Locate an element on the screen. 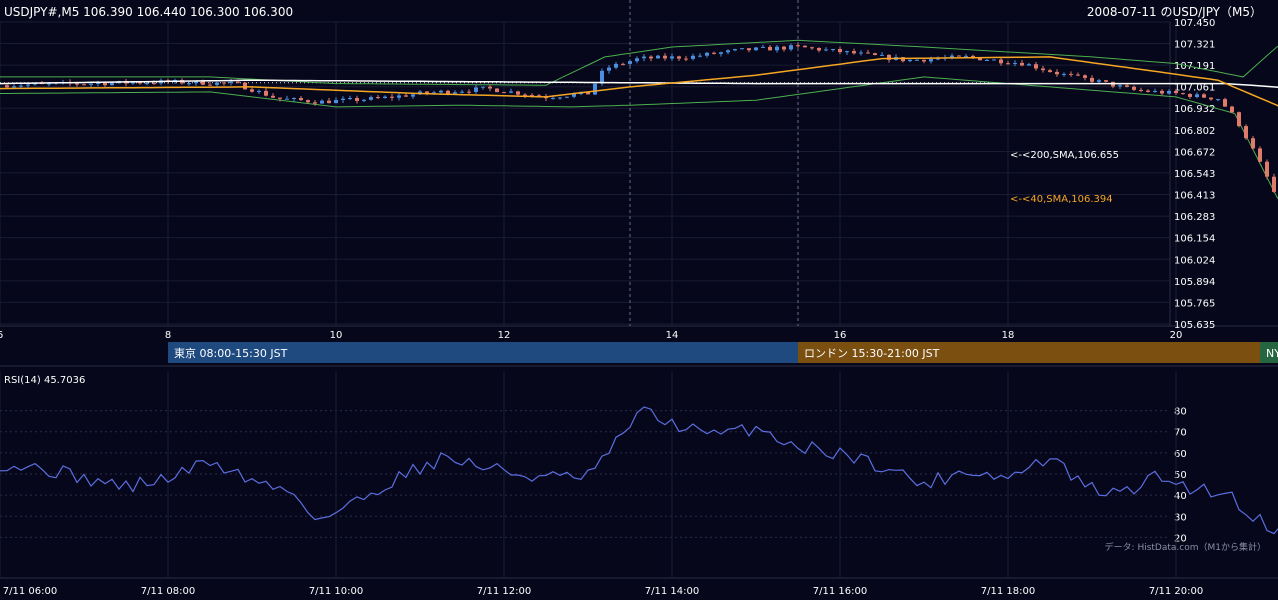 The width and height of the screenshot is (1278, 600). rsi-time-tick-label: 7/11 12:00 is located at coordinates (504, 591).